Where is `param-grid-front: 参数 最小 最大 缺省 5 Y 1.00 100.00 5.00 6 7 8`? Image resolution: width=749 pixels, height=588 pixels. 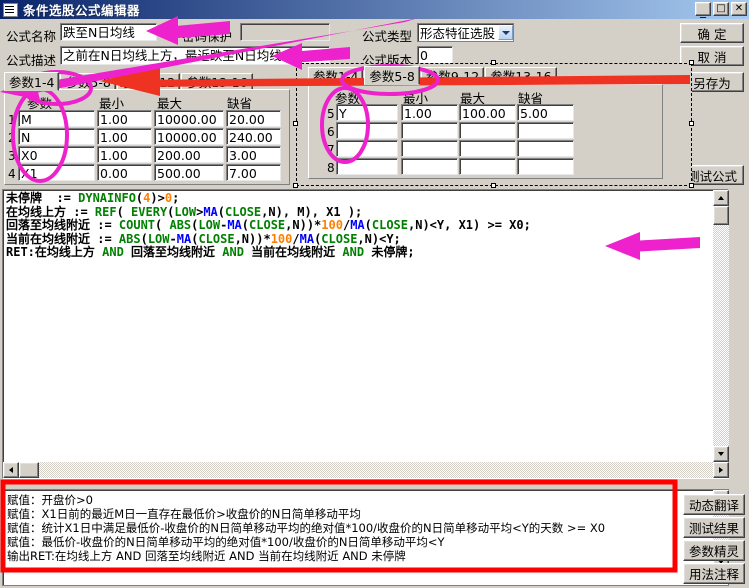 param-grid-front: 参数 最小 最大 缺省 5 Y 1.00 100.00 5.00 6 7 8 is located at coordinates (485, 131).